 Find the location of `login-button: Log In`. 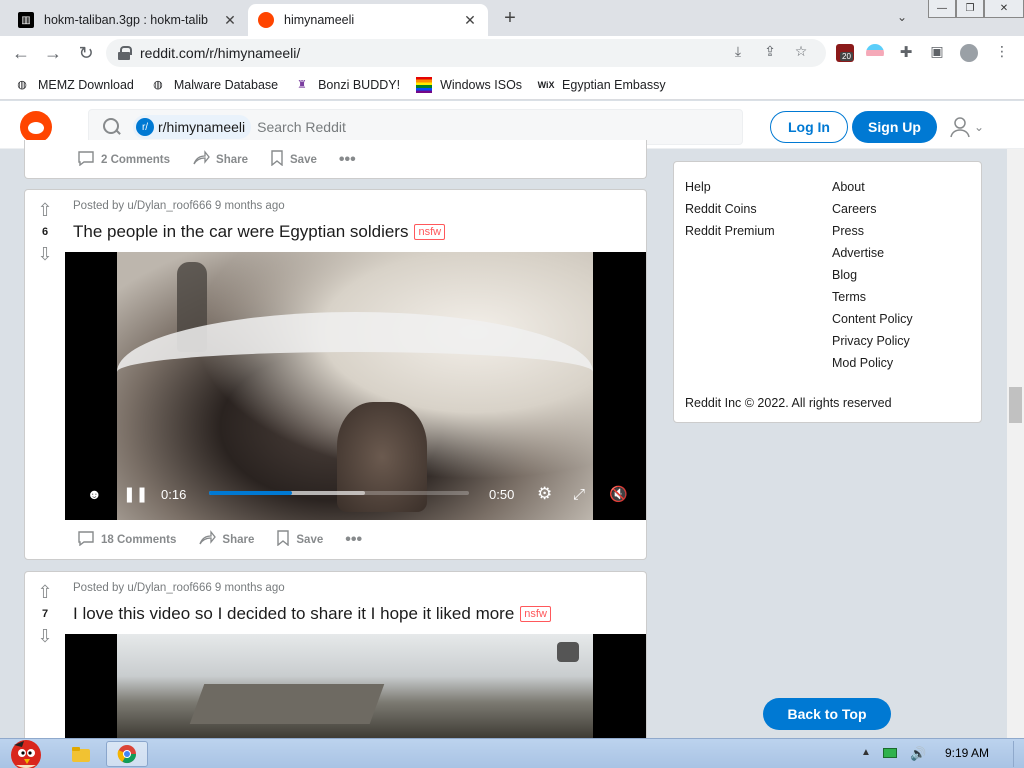

login-button: Log In is located at coordinates (809, 127).